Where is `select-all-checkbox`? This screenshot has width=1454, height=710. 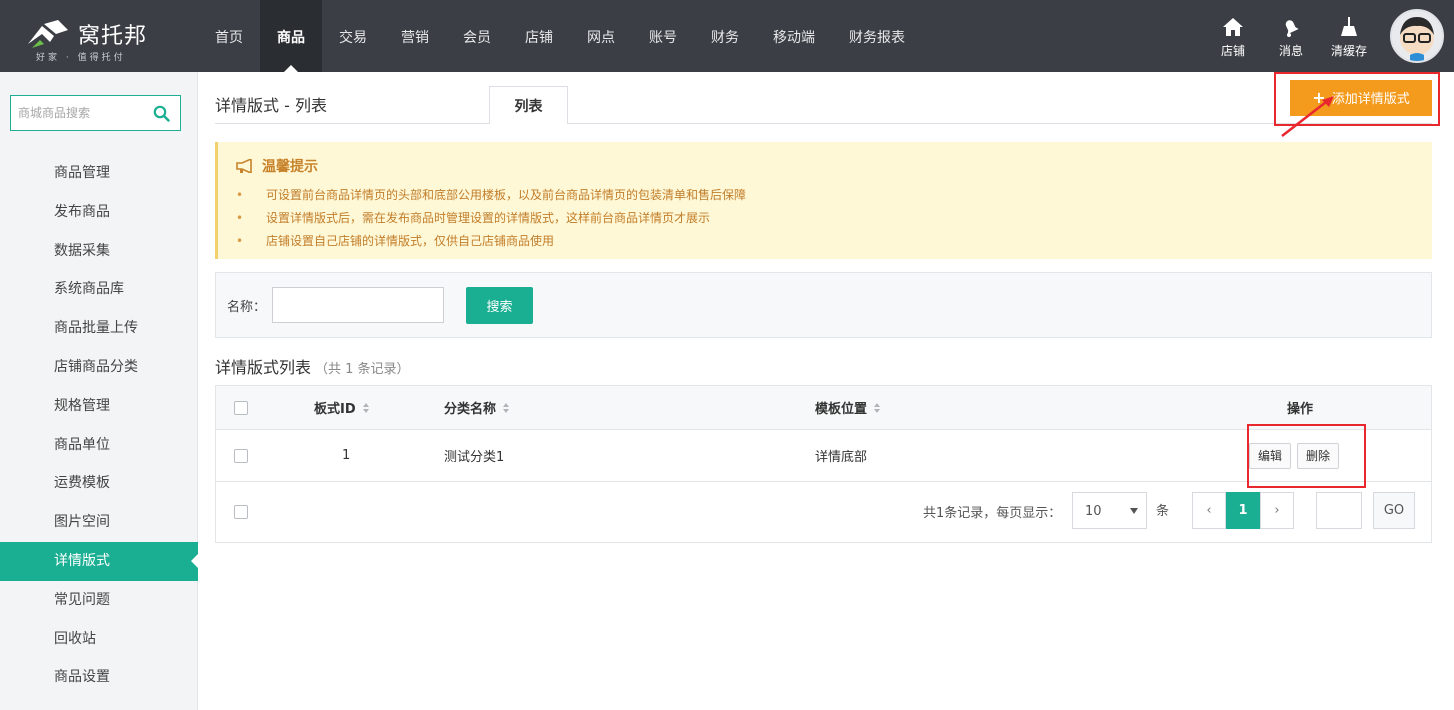 select-all-checkbox is located at coordinates (241, 407).